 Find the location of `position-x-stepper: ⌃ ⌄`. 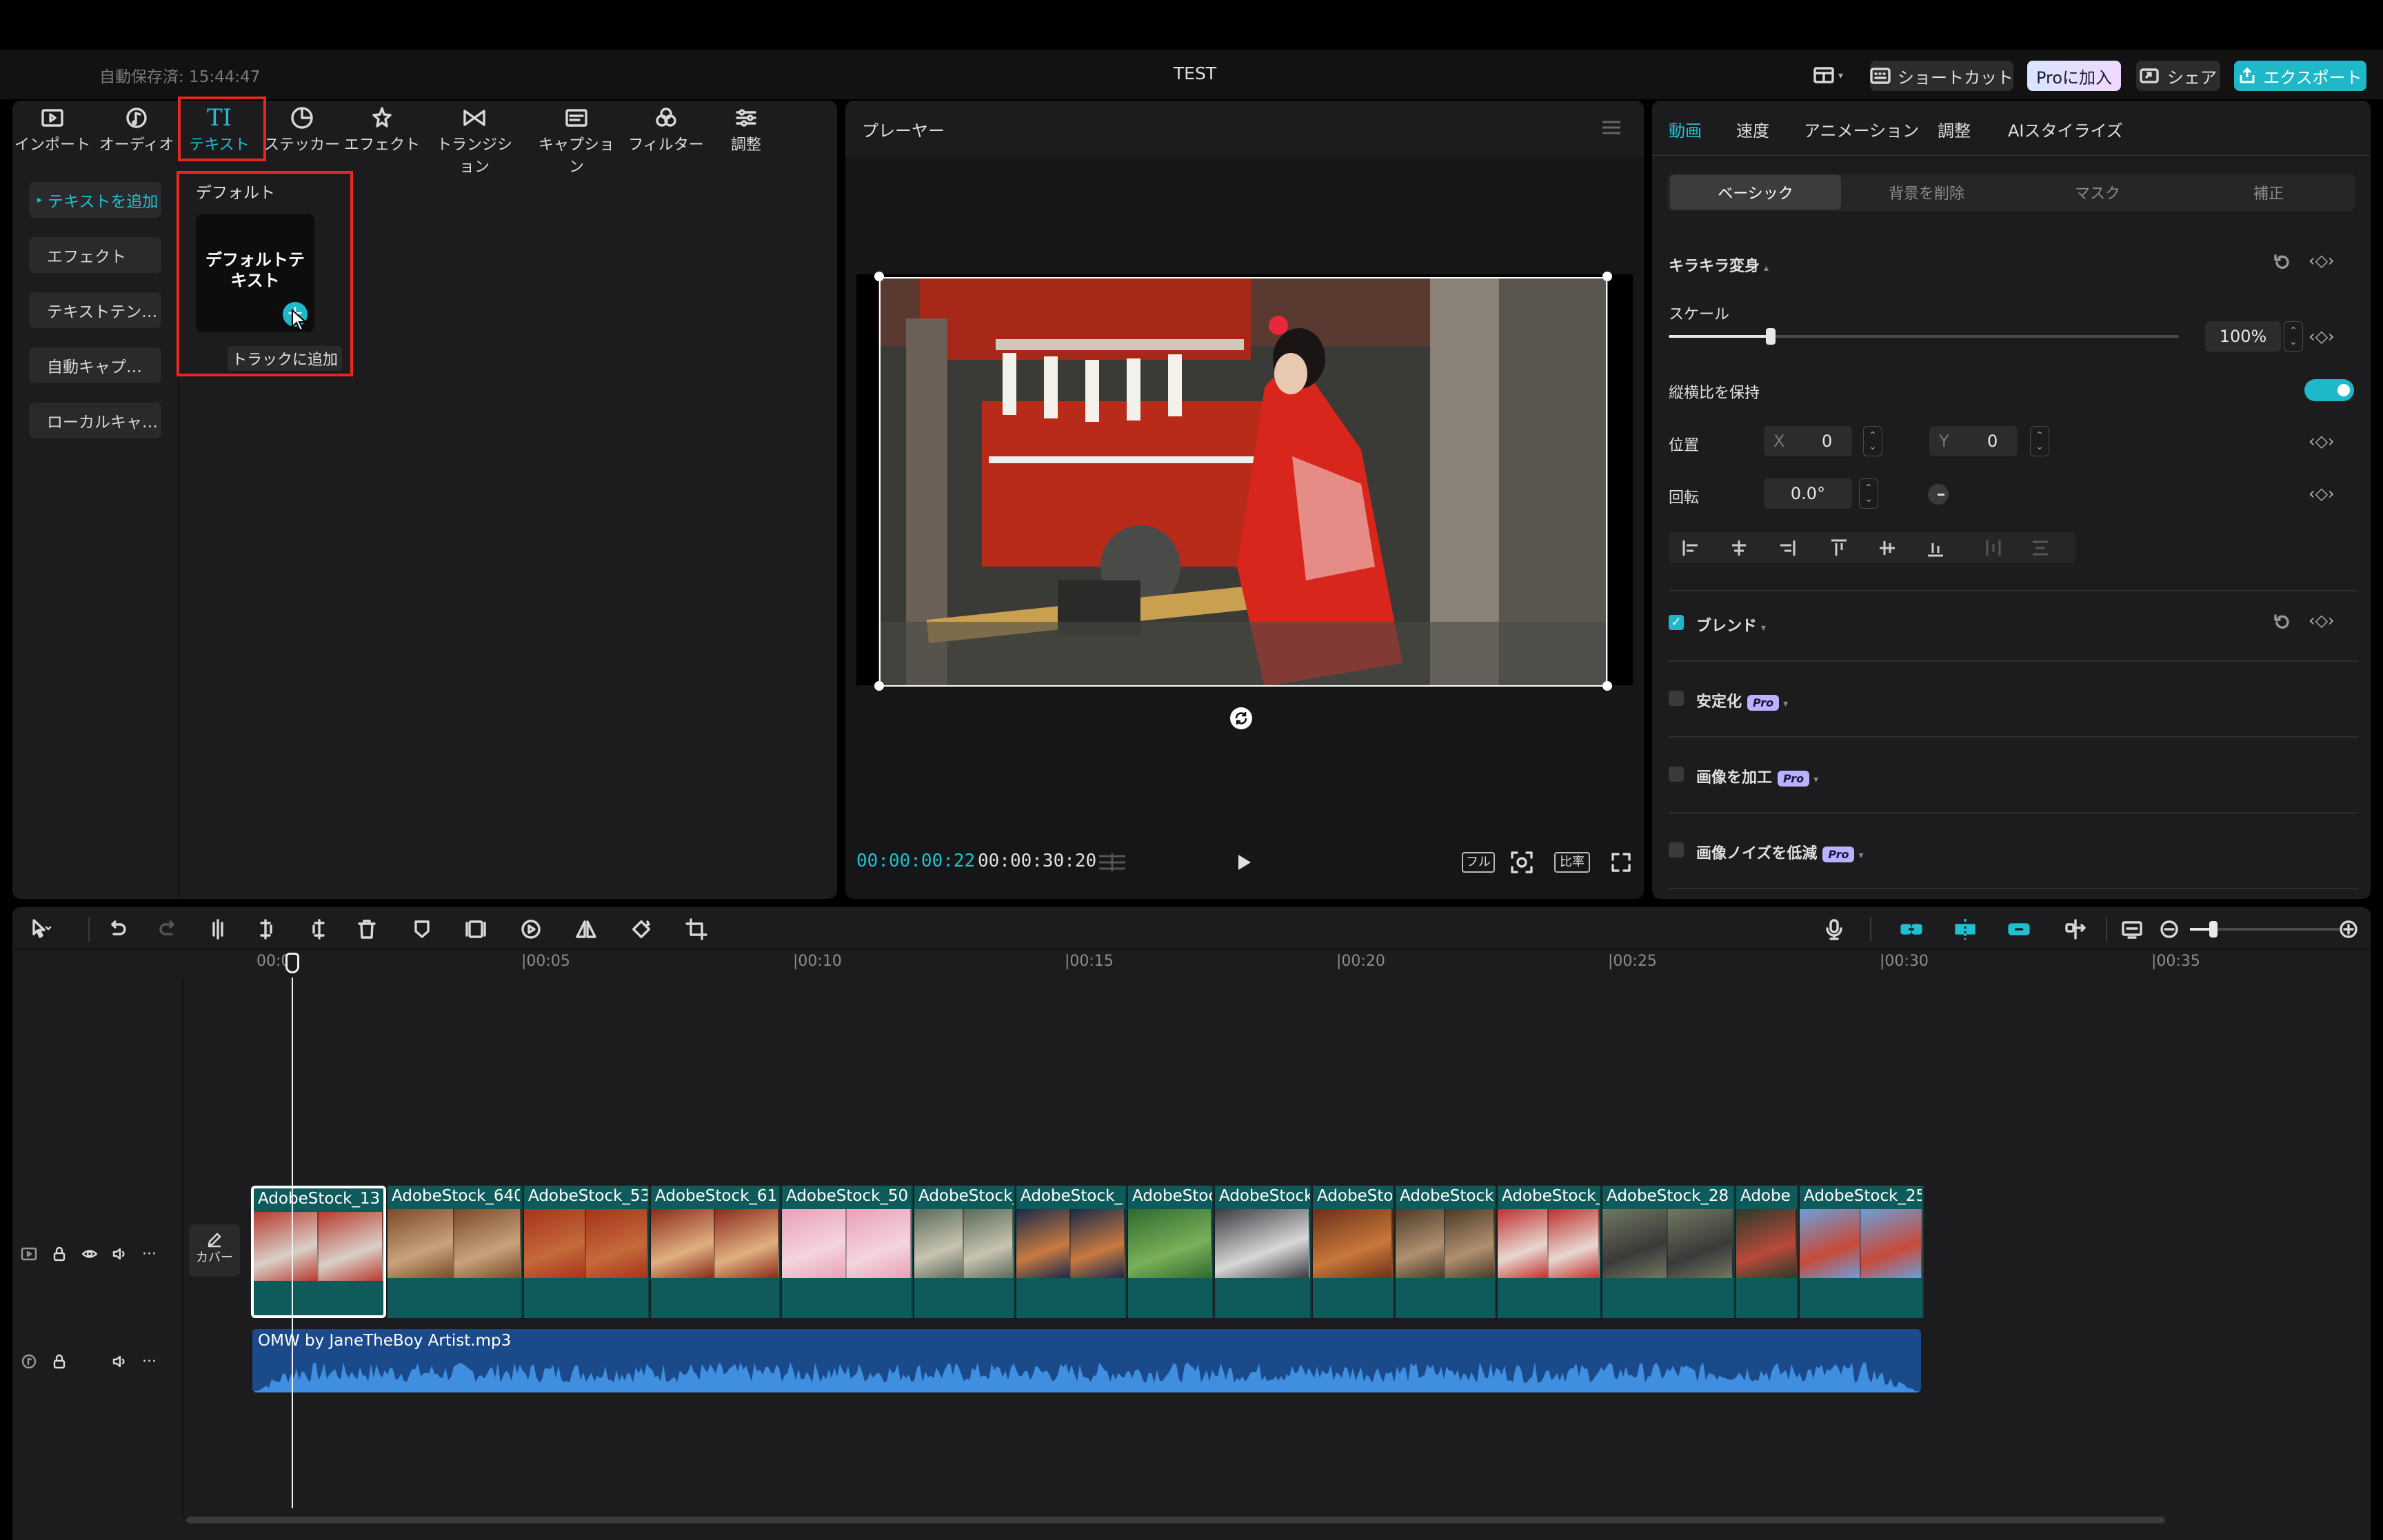

position-x-stepper: ⌃ ⌄ is located at coordinates (1872, 441).